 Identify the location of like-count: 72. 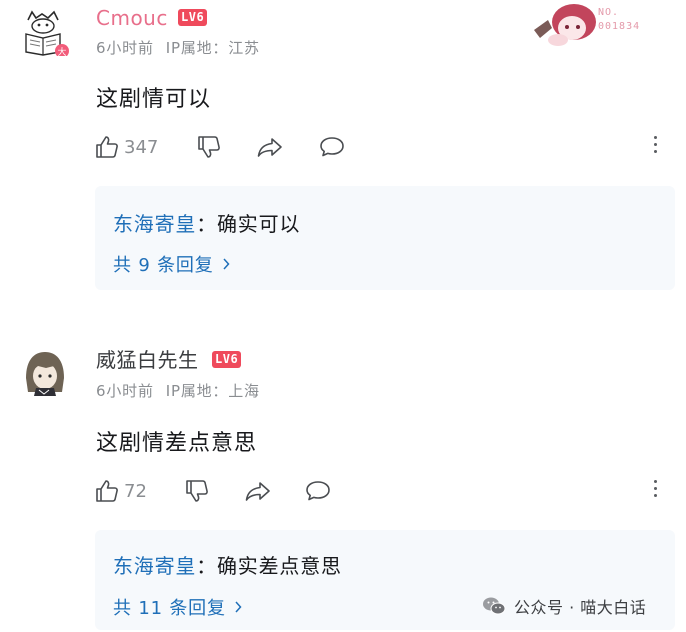
(135, 491).